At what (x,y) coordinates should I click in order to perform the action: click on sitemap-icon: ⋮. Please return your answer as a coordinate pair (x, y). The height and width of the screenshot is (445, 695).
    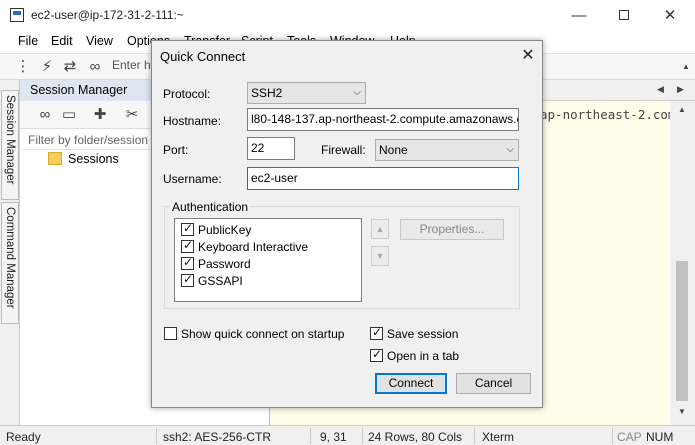
    Looking at the image, I should click on (23, 67).